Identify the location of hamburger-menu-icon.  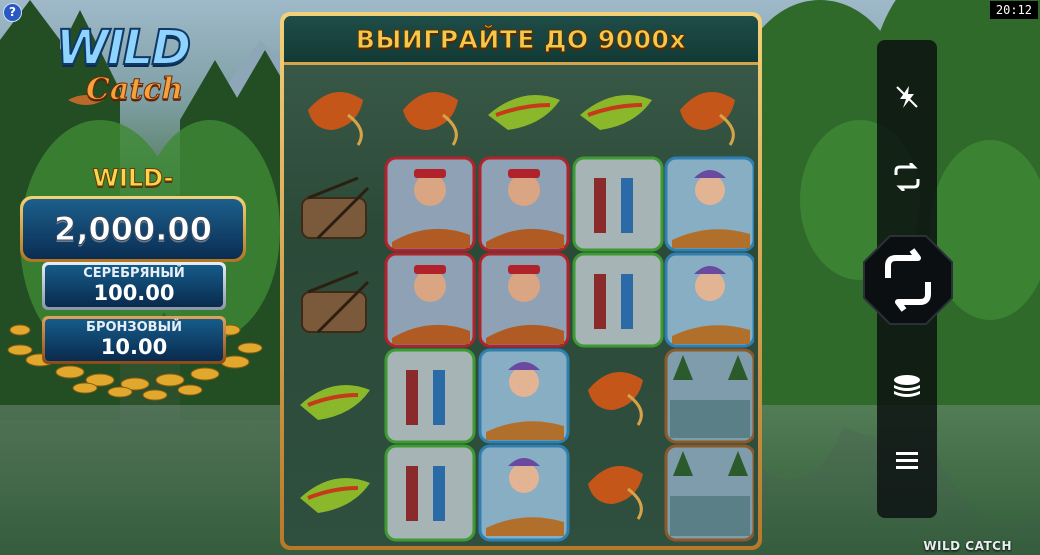
(907, 460).